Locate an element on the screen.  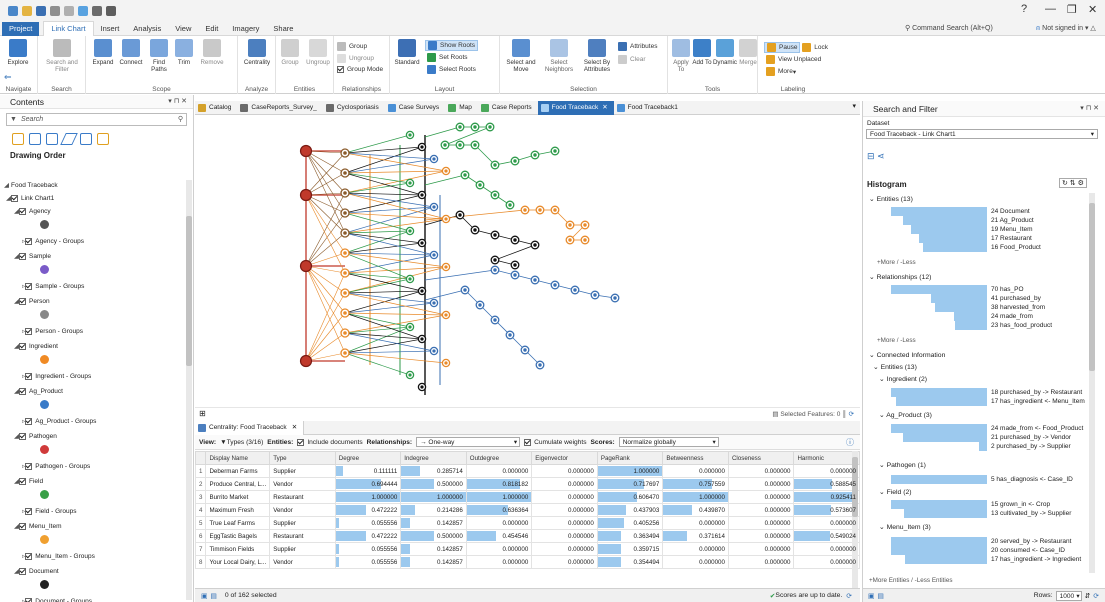
histogram-row: 13 cultivated_by -> Supplier is located at coordinates (967, 513).